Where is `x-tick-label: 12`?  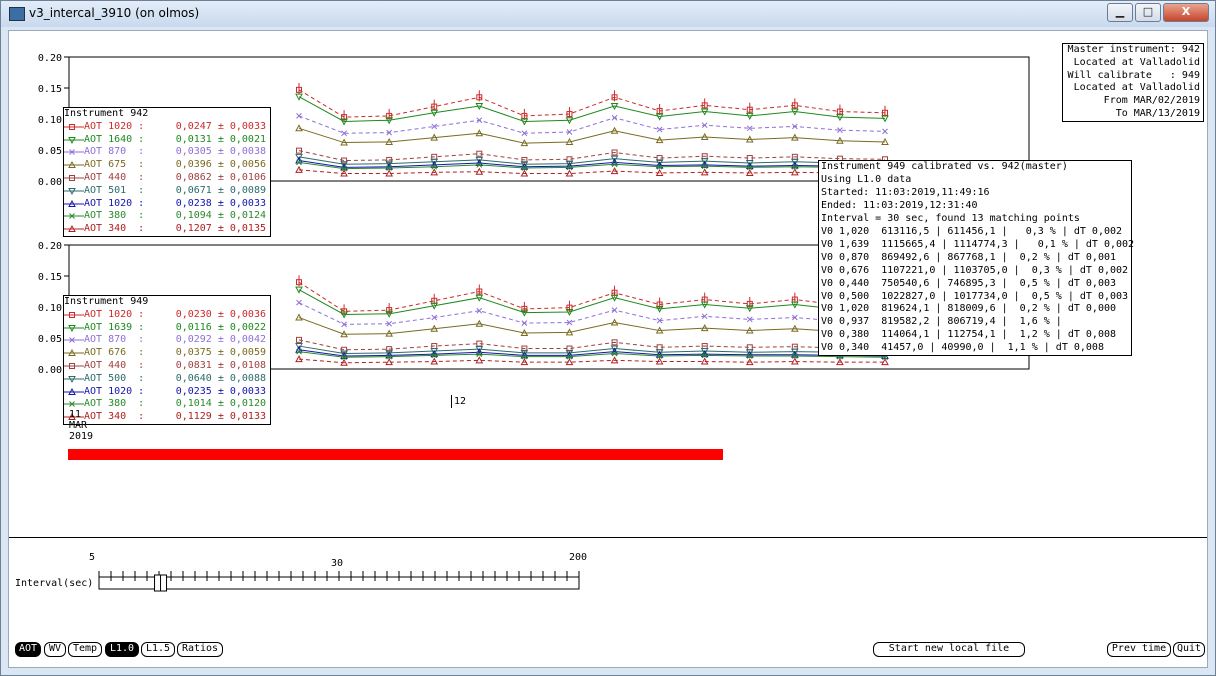 x-tick-label: 12 is located at coordinates (460, 401).